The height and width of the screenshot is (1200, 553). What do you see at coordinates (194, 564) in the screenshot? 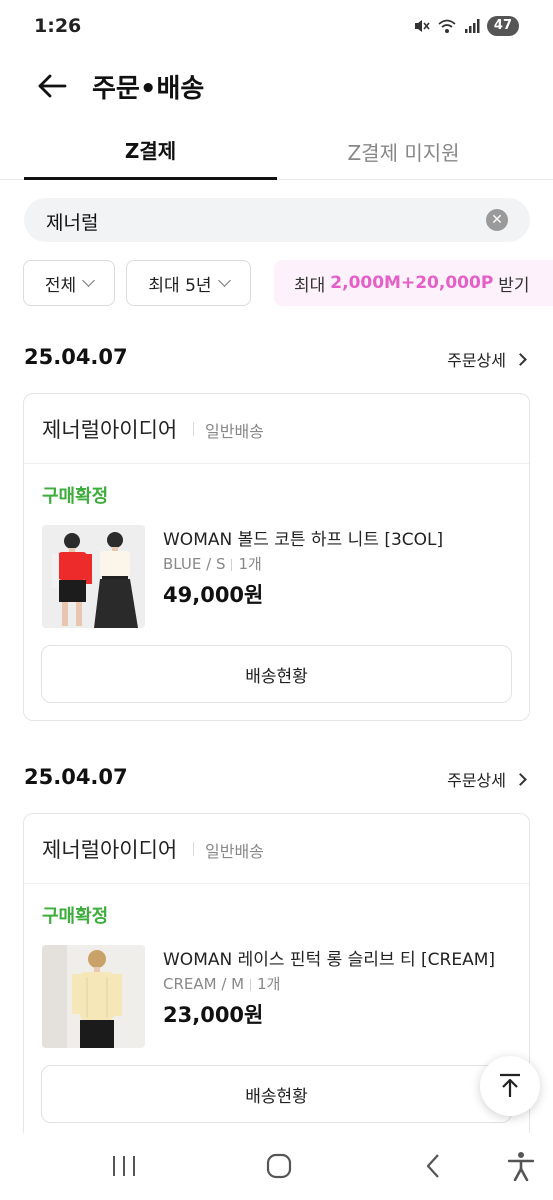
I see `option-value: BLUE / S` at bounding box center [194, 564].